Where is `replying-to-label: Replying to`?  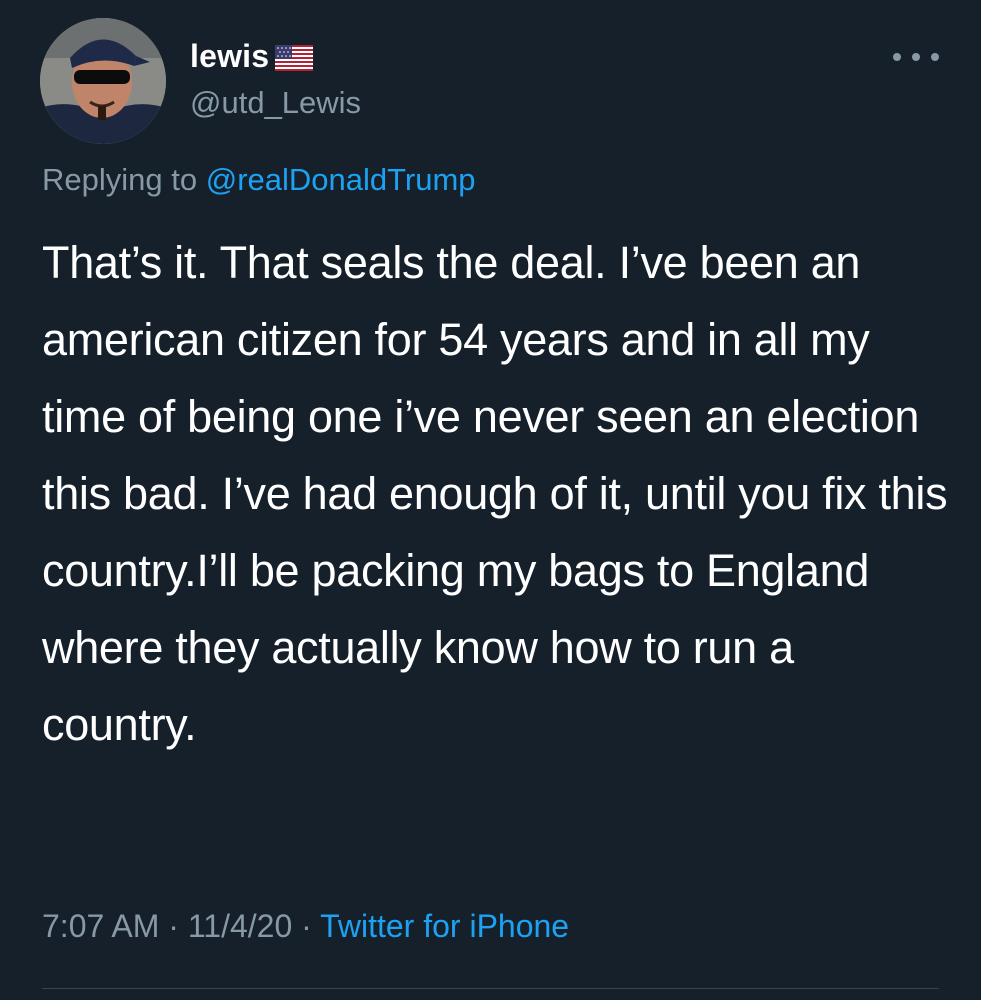 replying-to-label: Replying to is located at coordinates (124, 179).